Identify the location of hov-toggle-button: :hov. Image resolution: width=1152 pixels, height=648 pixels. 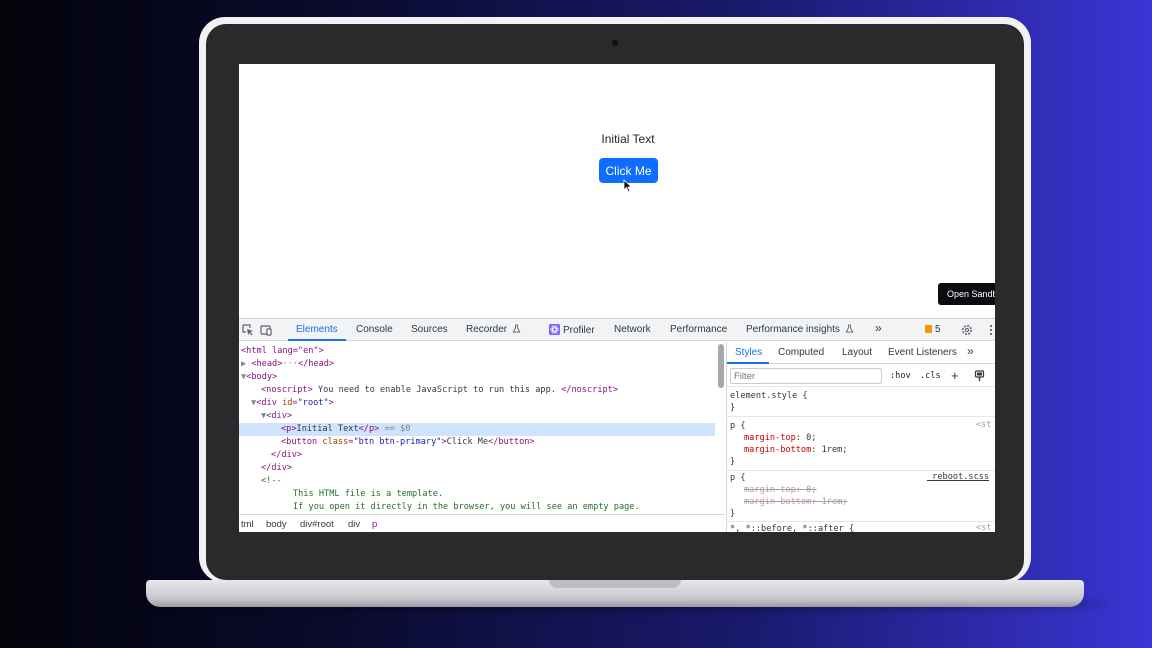
(900, 376).